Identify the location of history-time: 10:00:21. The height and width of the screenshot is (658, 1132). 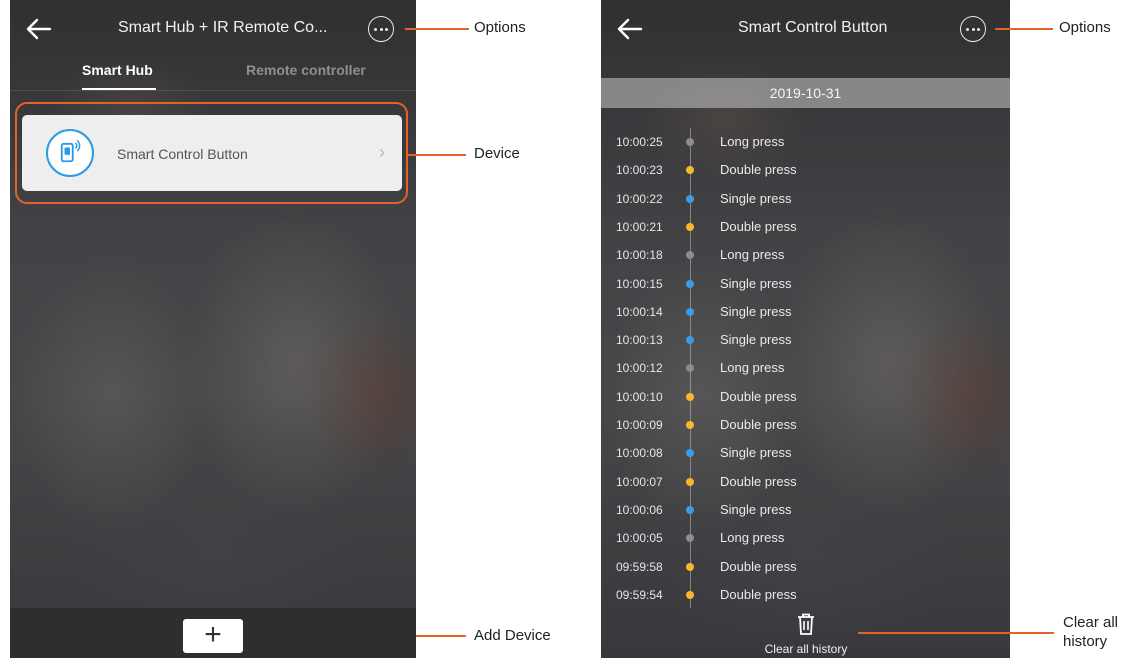
(639, 226).